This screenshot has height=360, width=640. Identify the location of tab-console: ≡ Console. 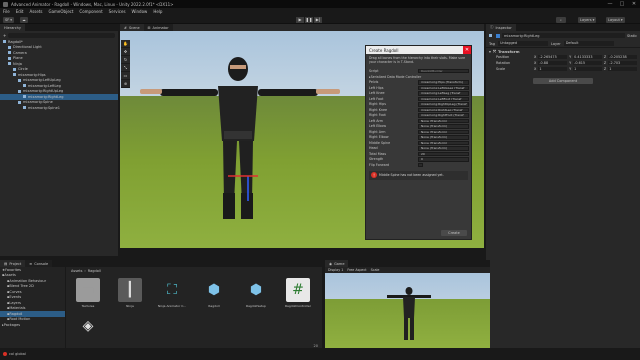
(39, 263).